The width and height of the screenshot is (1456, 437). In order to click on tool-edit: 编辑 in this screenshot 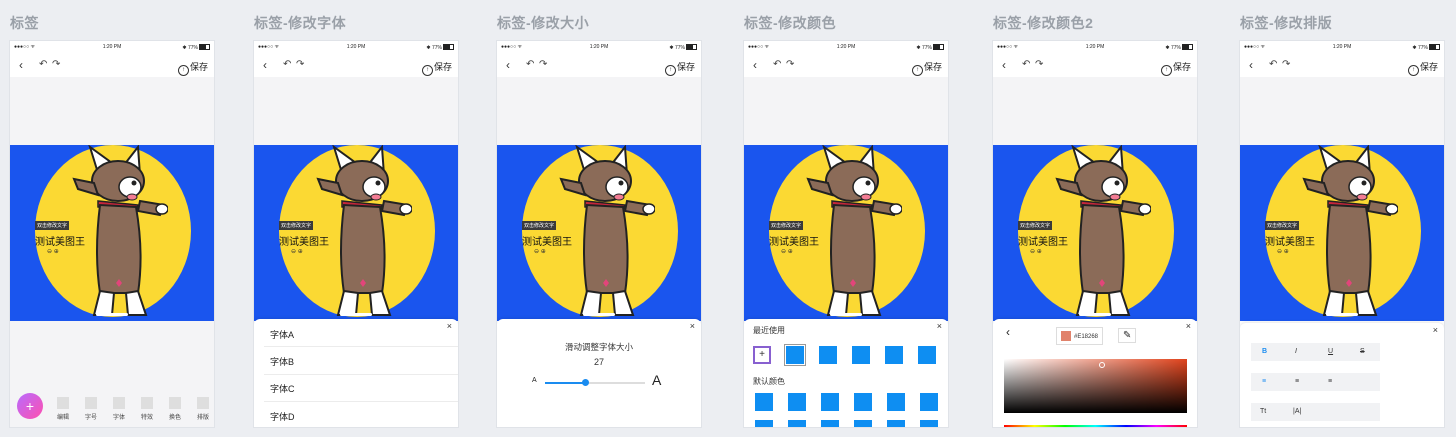, I will do `click(63, 409)`.